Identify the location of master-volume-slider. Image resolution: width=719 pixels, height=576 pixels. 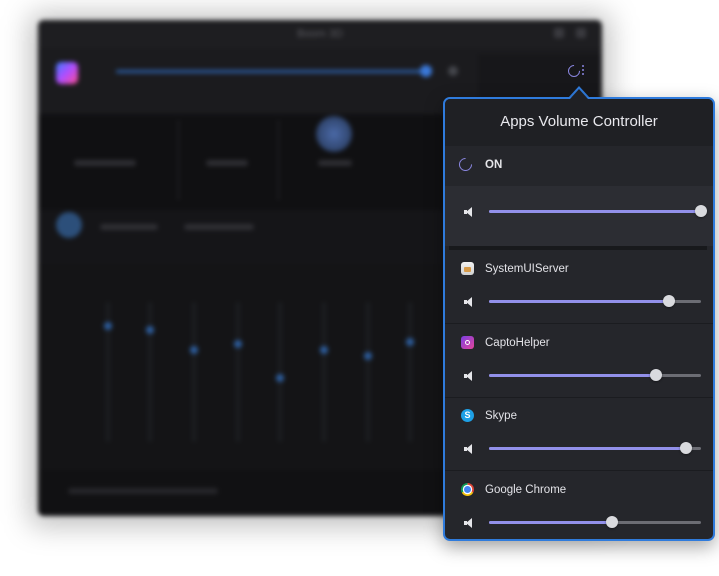
(598, 211).